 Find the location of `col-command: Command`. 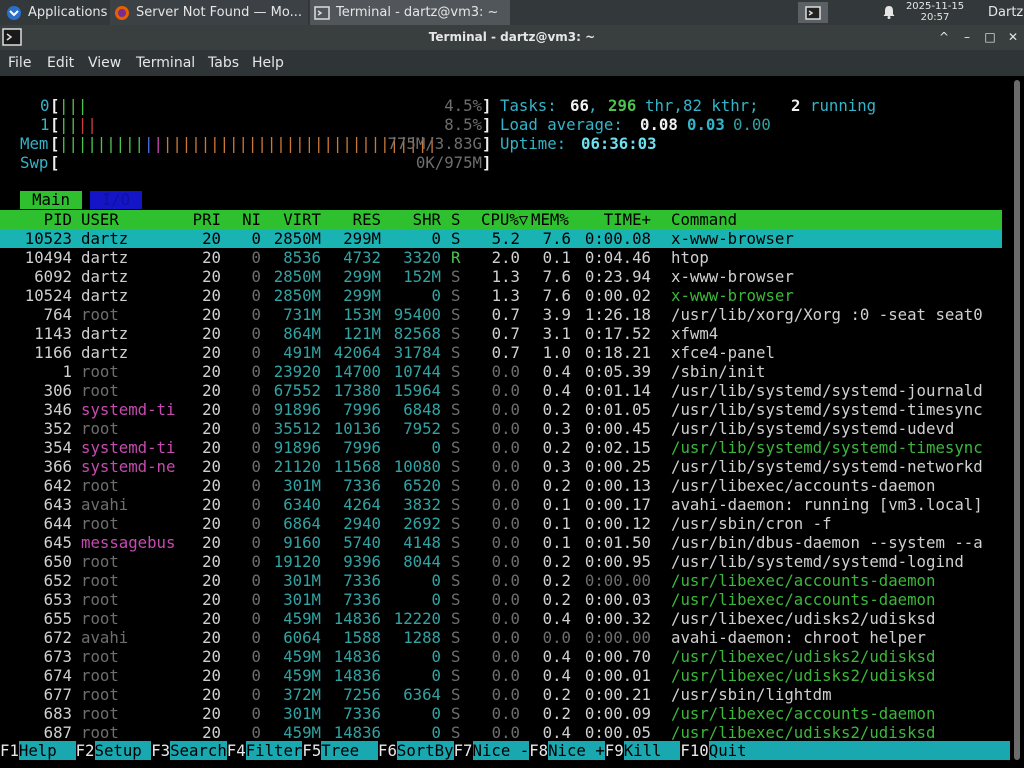

col-command: Command is located at coordinates (704, 219).